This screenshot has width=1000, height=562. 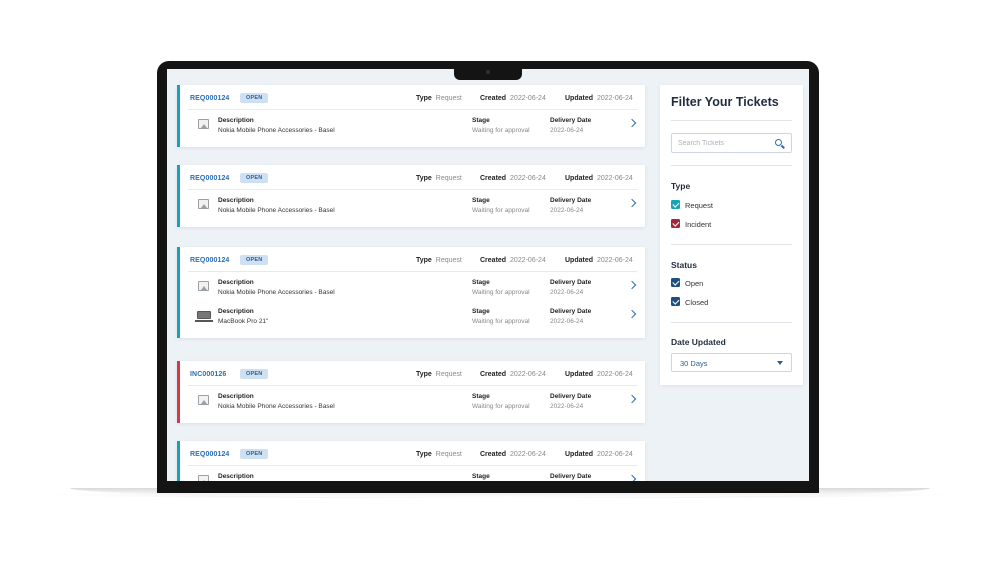 I want to click on date-updated-select: 30 Days, so click(x=731, y=362).